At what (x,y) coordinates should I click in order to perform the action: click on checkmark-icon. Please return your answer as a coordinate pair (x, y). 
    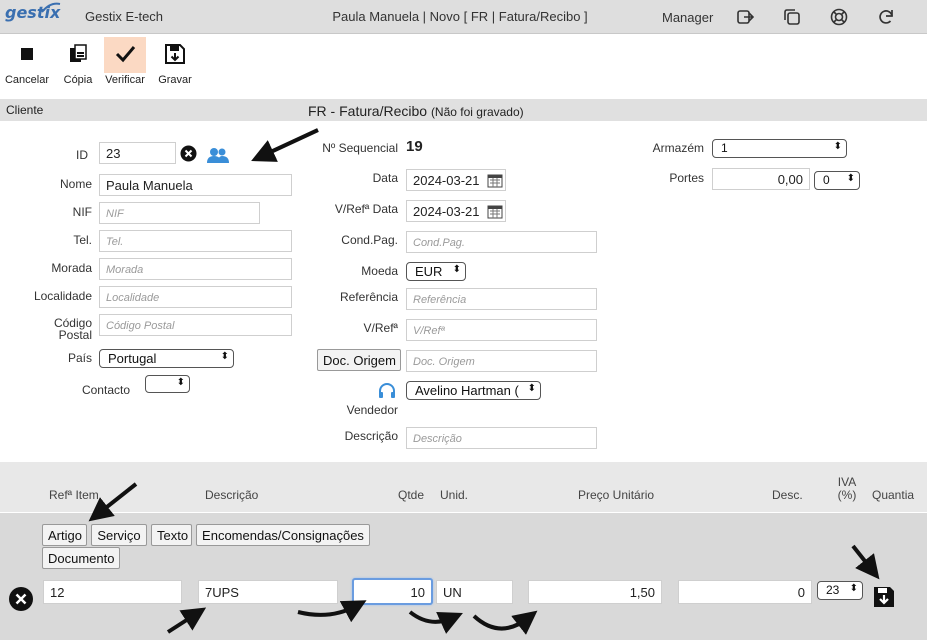
    Looking at the image, I should click on (125, 54).